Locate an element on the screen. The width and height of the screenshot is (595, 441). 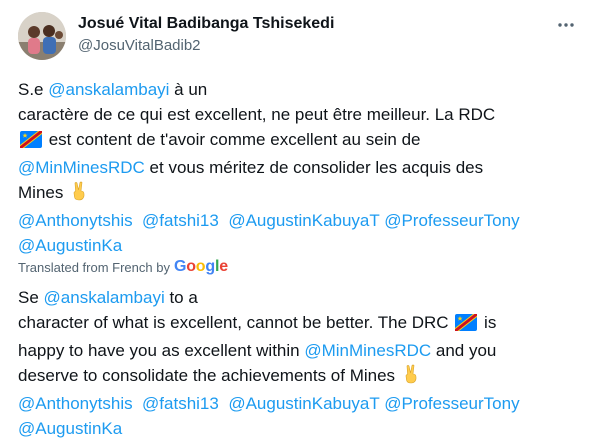
text-segment: happy to have you as excellent within is located at coordinates (161, 350).